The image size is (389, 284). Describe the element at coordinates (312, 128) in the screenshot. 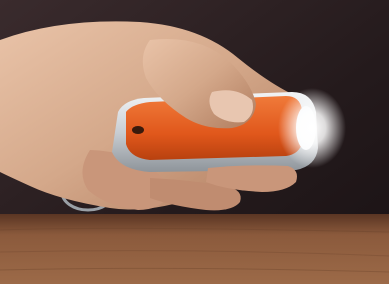

I see `light-glow` at that location.